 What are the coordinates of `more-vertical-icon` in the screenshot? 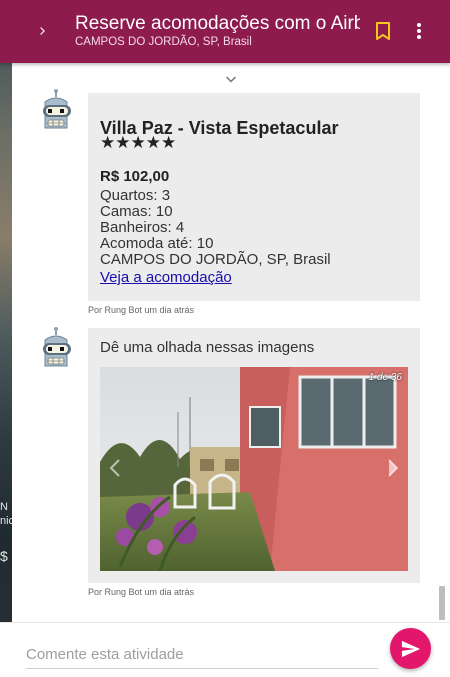 It's located at (419, 31).